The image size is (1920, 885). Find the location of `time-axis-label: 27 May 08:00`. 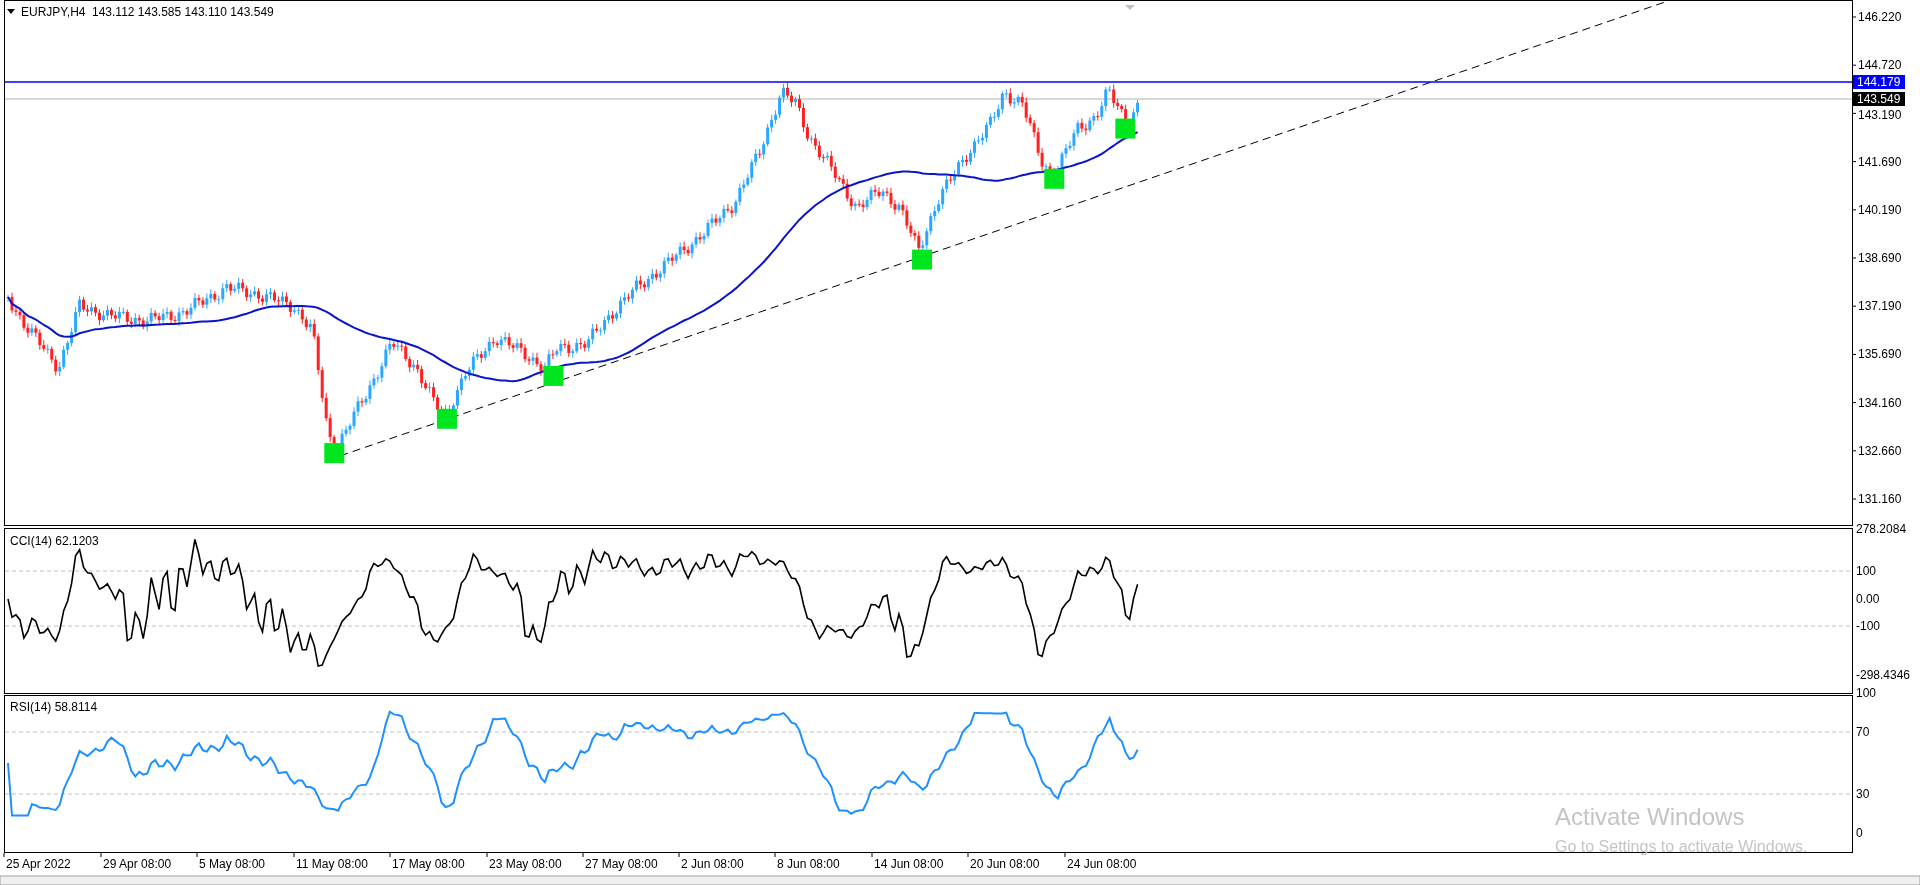

time-axis-label: 27 May 08:00 is located at coordinates (621, 864).